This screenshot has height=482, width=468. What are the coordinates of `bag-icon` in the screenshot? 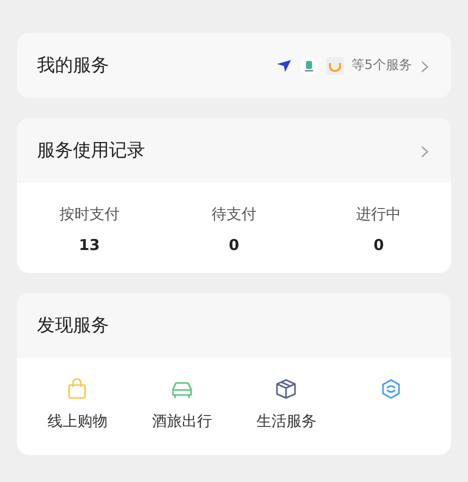 It's located at (77, 389).